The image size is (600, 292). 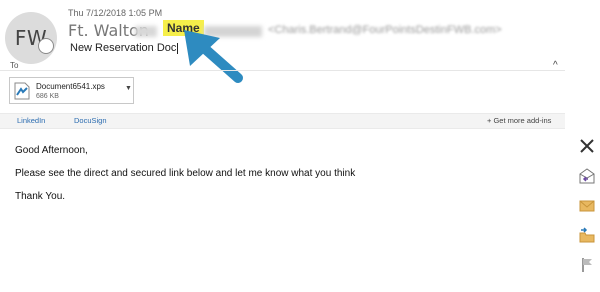 I want to click on message-subject: New Reservation Doc, so click(x=124, y=48).